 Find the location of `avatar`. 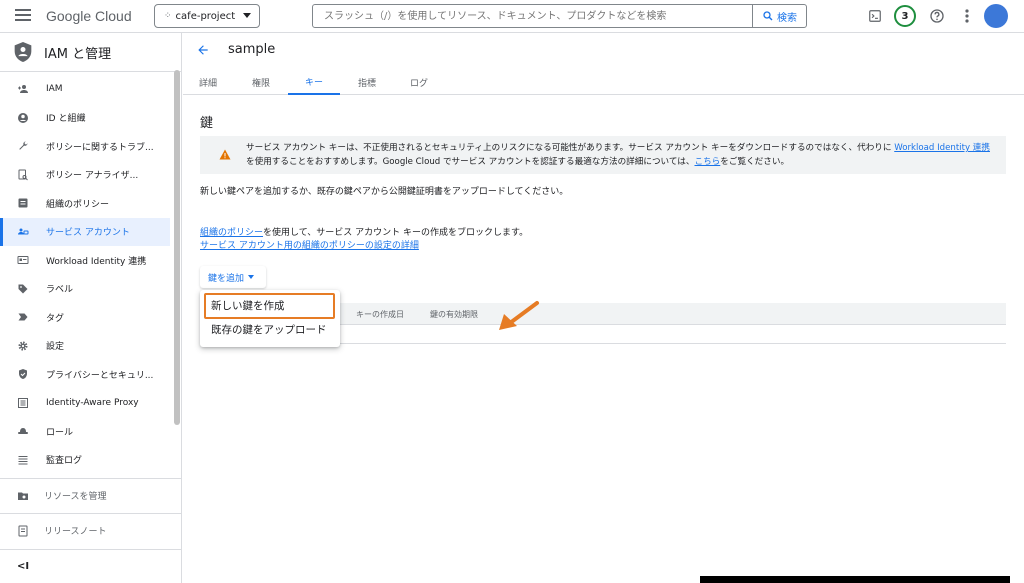

avatar is located at coordinates (996, 16).